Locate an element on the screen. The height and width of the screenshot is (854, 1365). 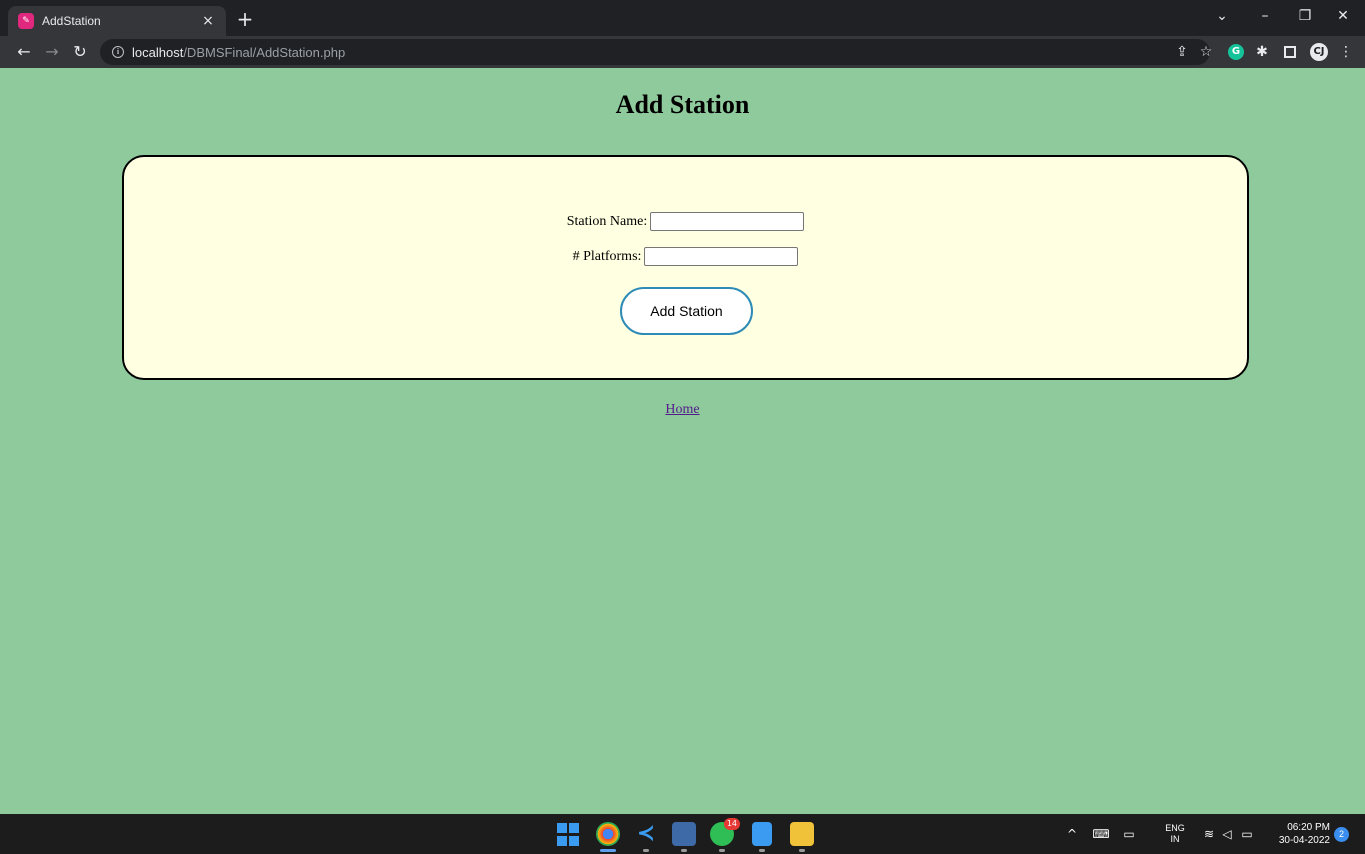
profile-avatar: CJ is located at coordinates (1319, 52).